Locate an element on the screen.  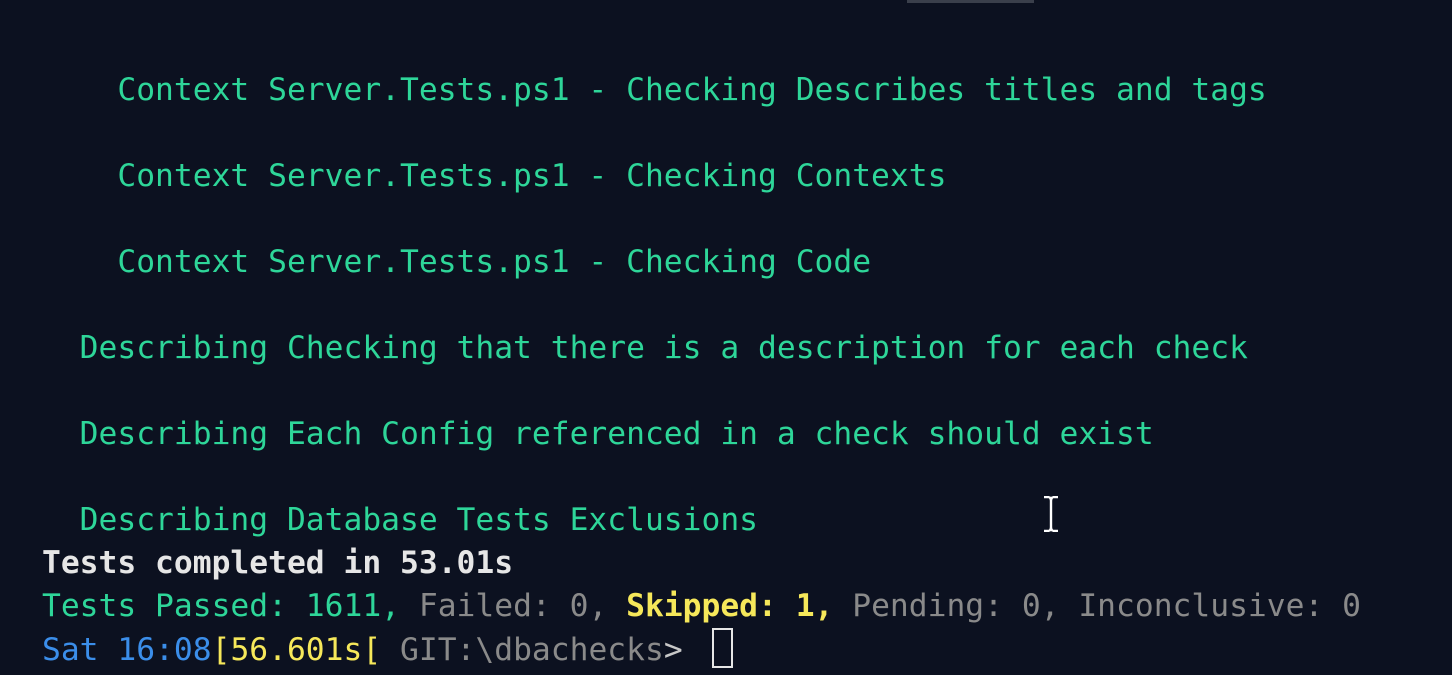
prompt-day: Sat is located at coordinates (70, 650).